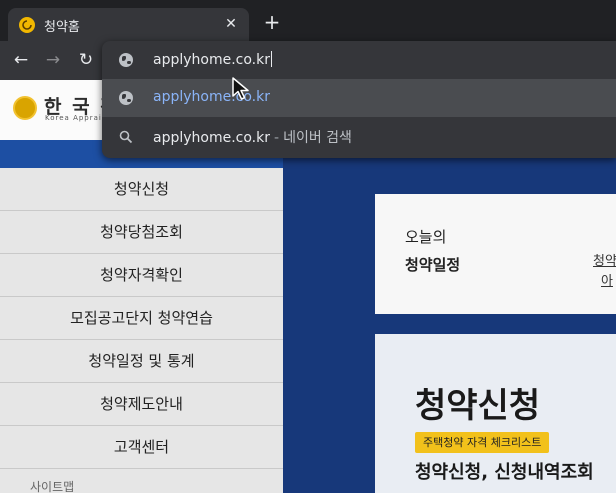 Image resolution: width=616 pixels, height=493 pixels. I want to click on forward-arrow-icon: →, so click(53, 60).